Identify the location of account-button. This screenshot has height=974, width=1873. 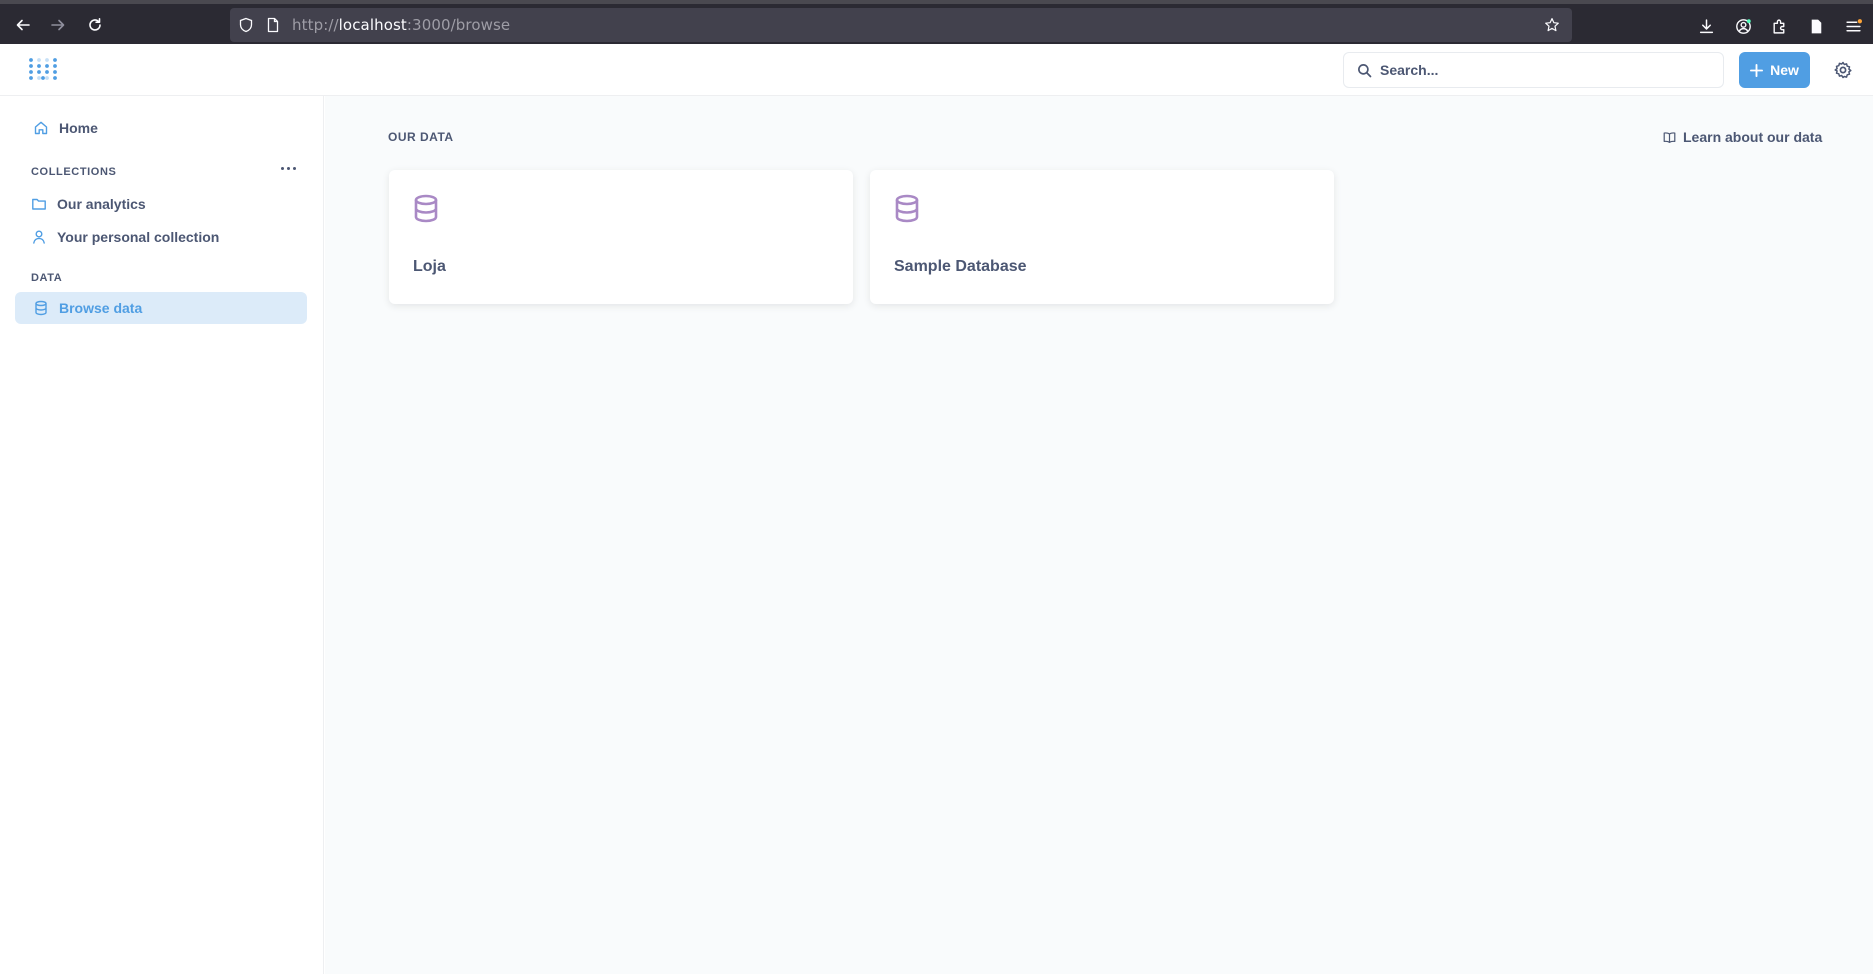
(1743, 26).